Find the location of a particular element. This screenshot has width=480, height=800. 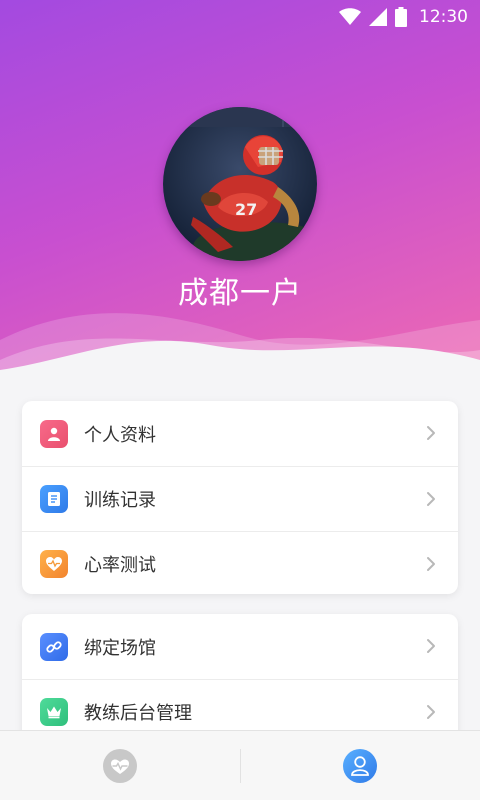

menu-item-heart-rate-test: 心率测试 is located at coordinates (240, 563).